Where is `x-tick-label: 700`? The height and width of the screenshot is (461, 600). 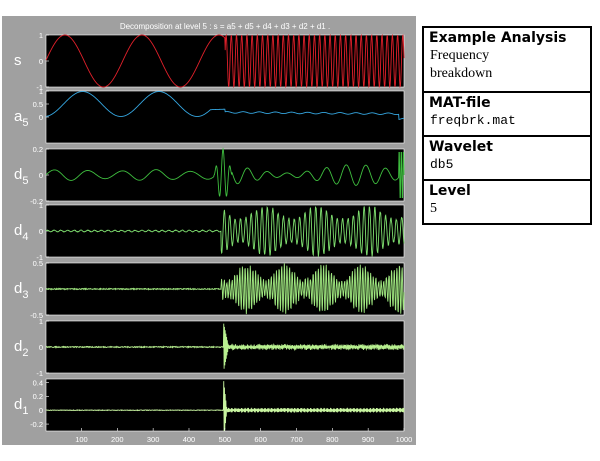
x-tick-label: 700 is located at coordinates (296, 439).